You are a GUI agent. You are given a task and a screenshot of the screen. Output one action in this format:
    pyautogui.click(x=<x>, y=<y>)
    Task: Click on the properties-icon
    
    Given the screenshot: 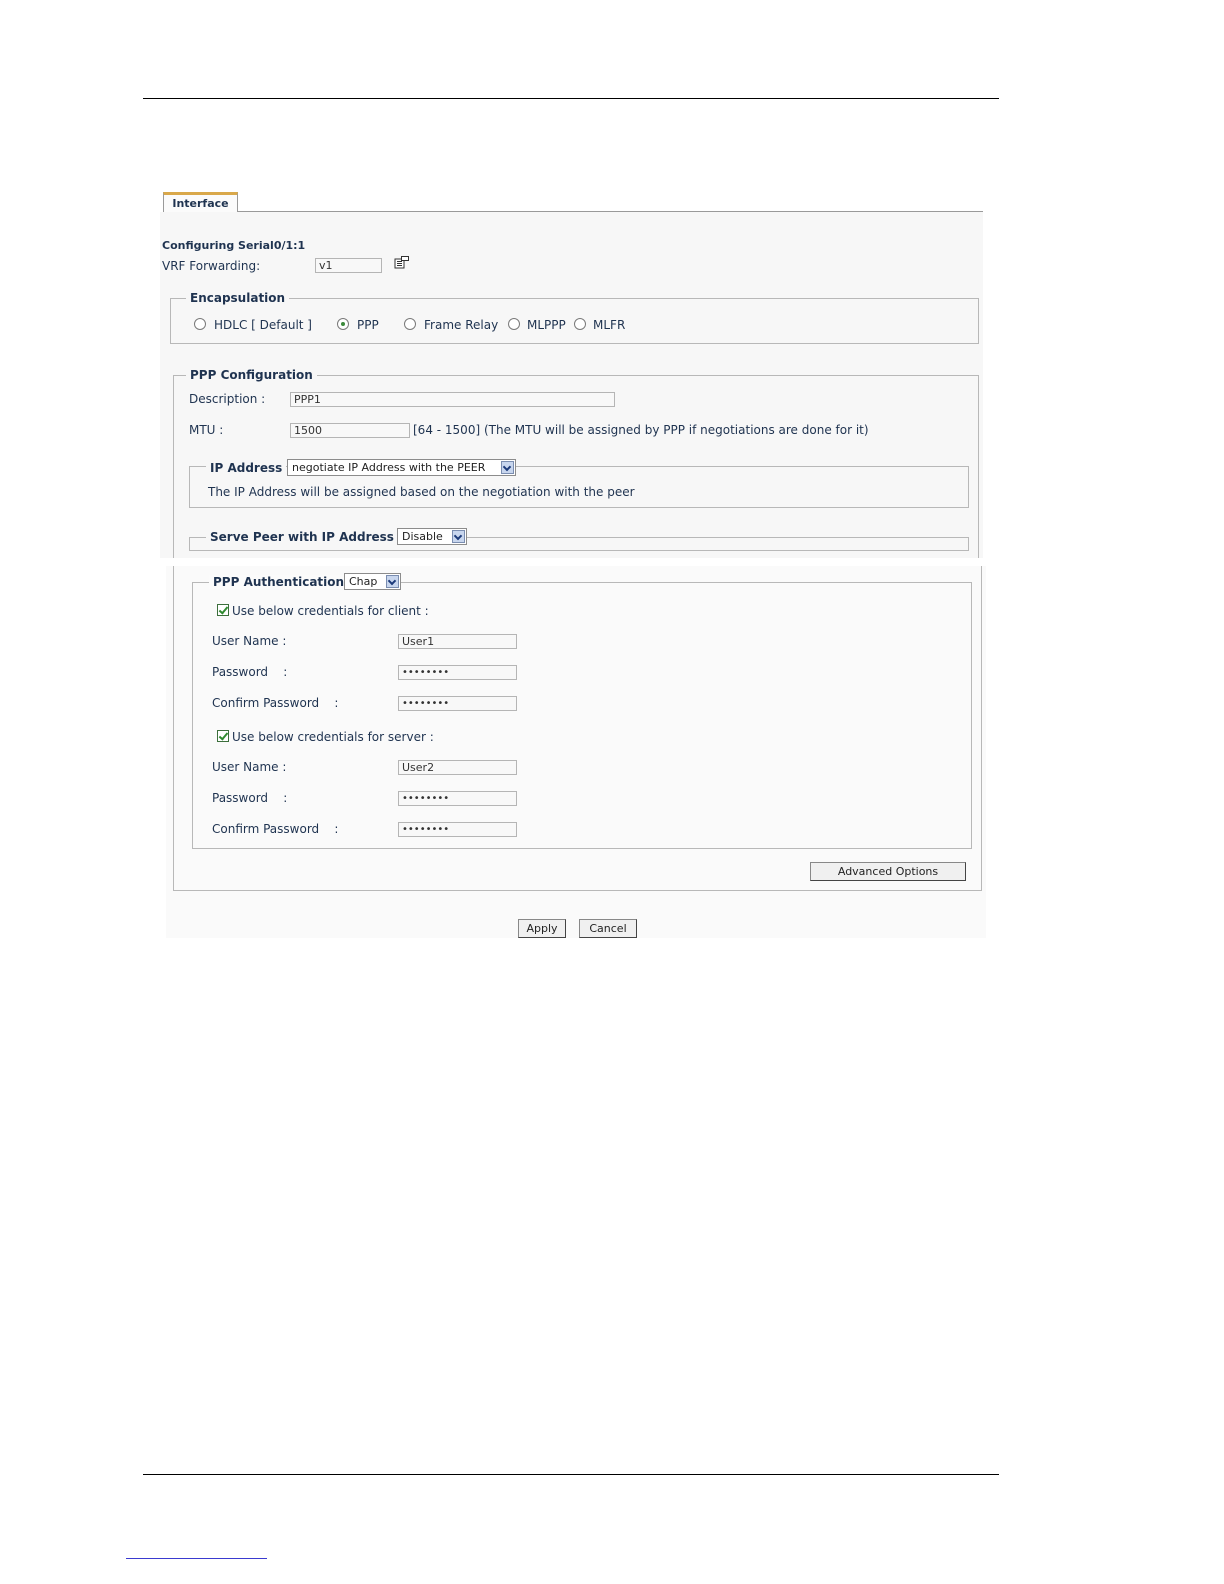 What is the action you would take?
    pyautogui.click(x=402, y=262)
    